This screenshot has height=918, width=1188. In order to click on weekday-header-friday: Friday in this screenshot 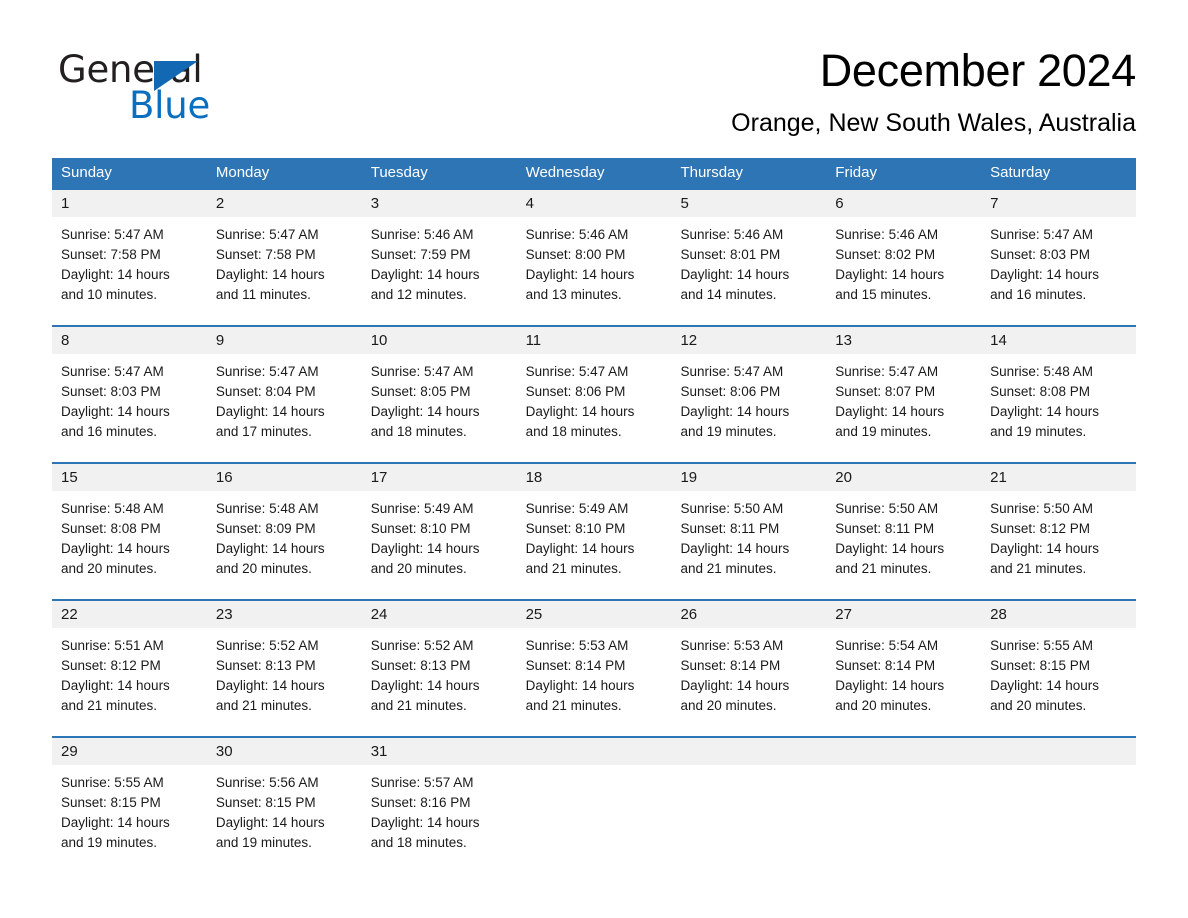, I will do `click(856, 172)`.